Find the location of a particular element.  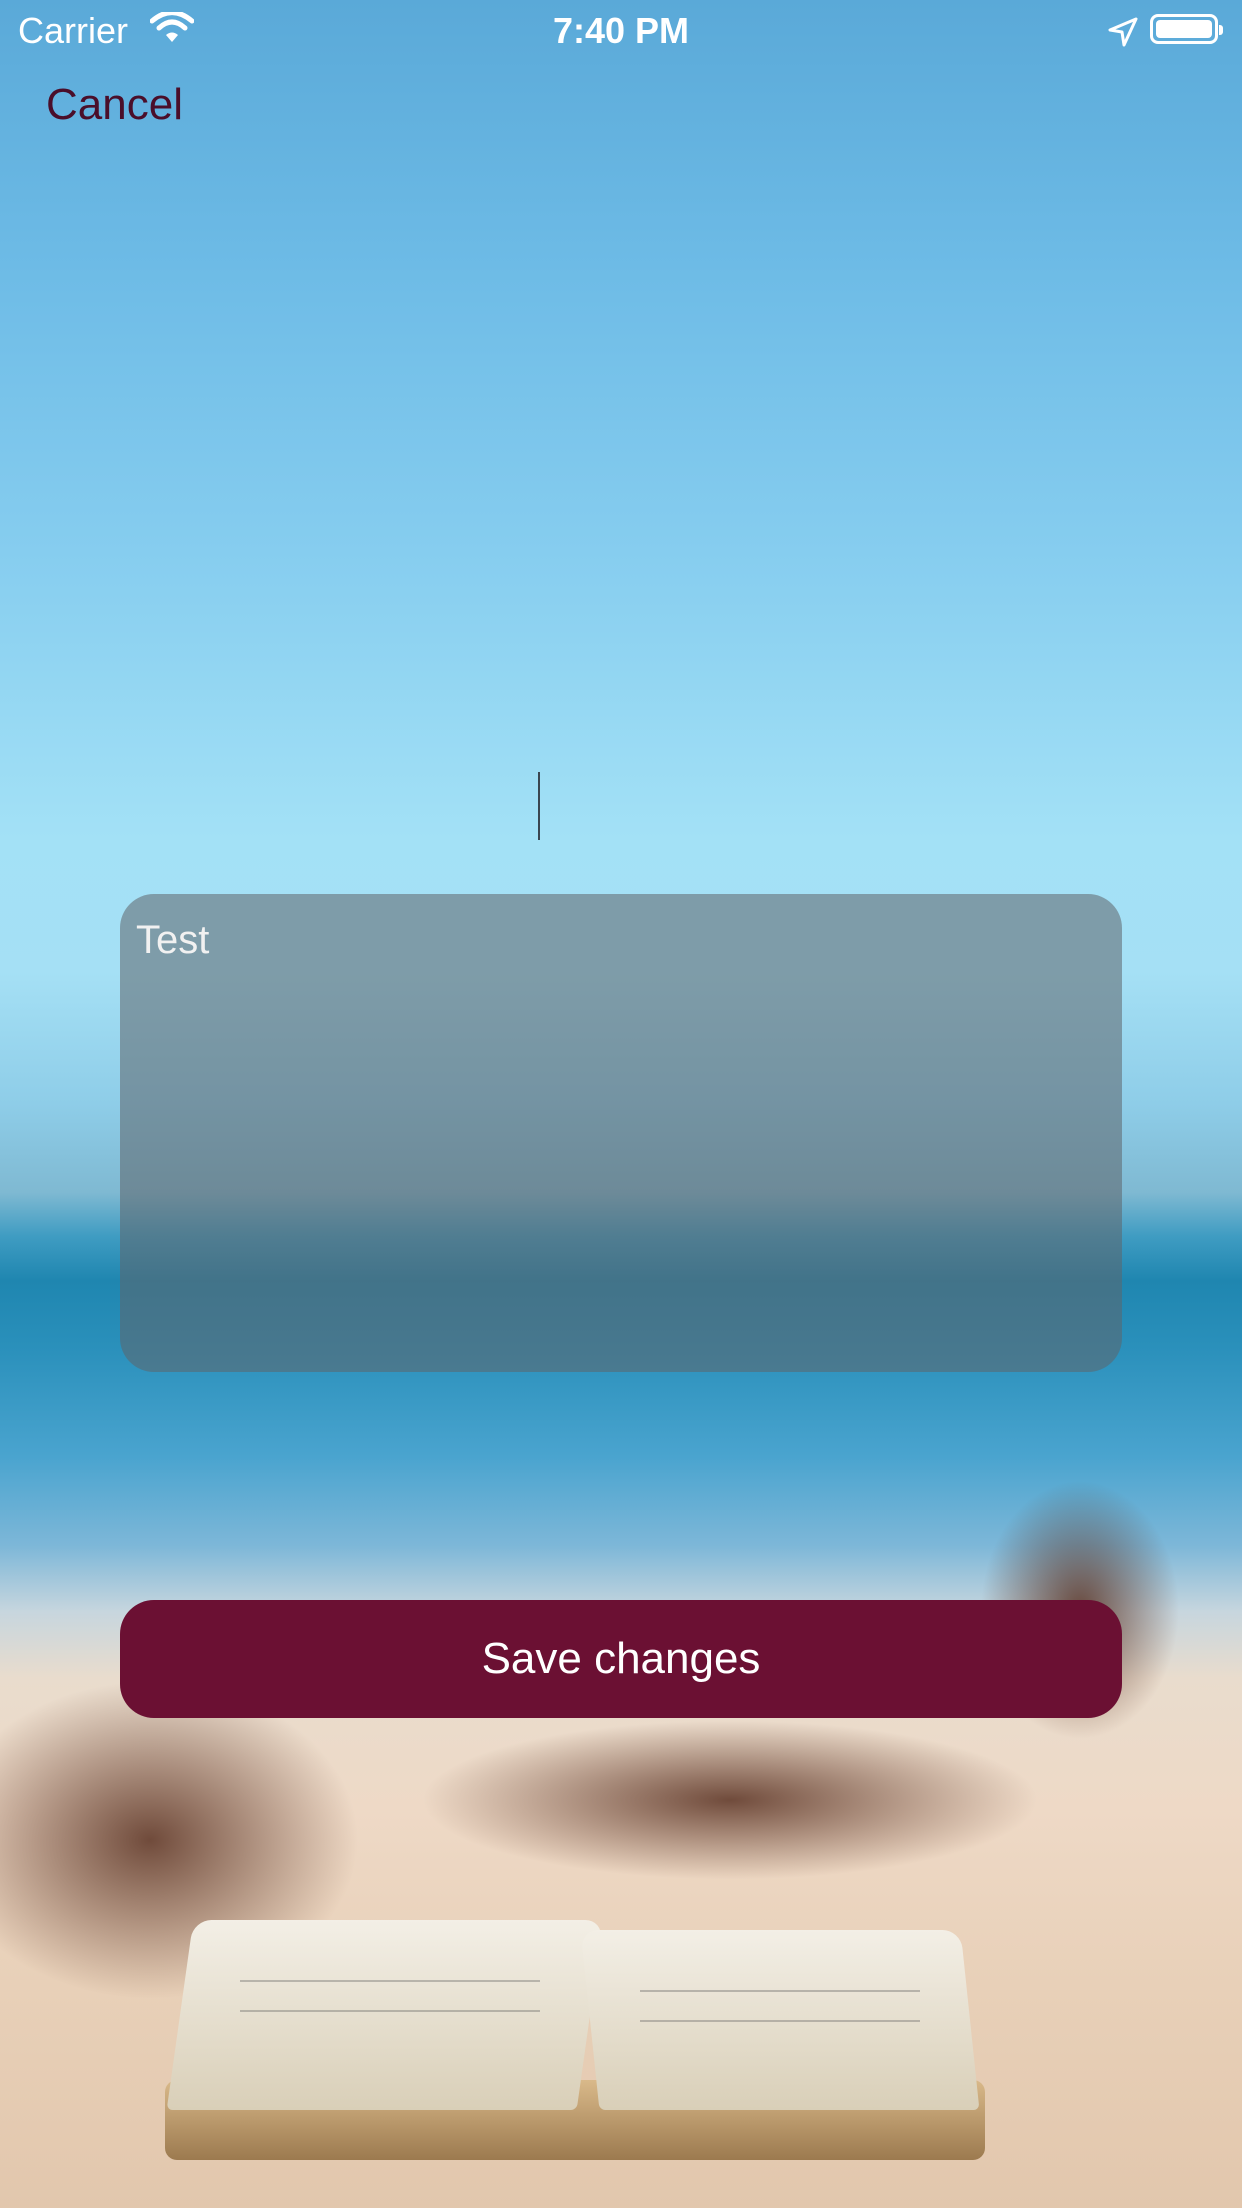

status-bar: Carrier 7:40 PM is located at coordinates (621, 30).